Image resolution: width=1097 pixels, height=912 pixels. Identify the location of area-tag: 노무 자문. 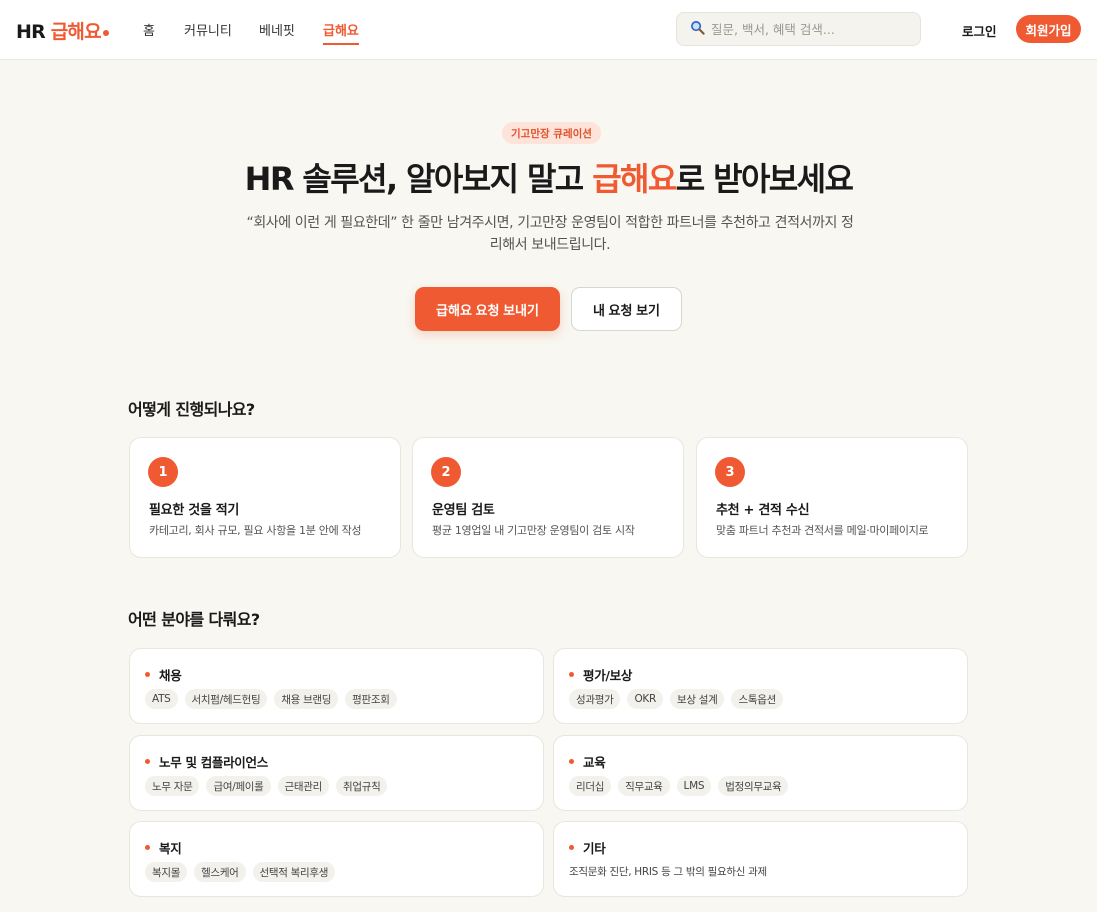
(172, 786).